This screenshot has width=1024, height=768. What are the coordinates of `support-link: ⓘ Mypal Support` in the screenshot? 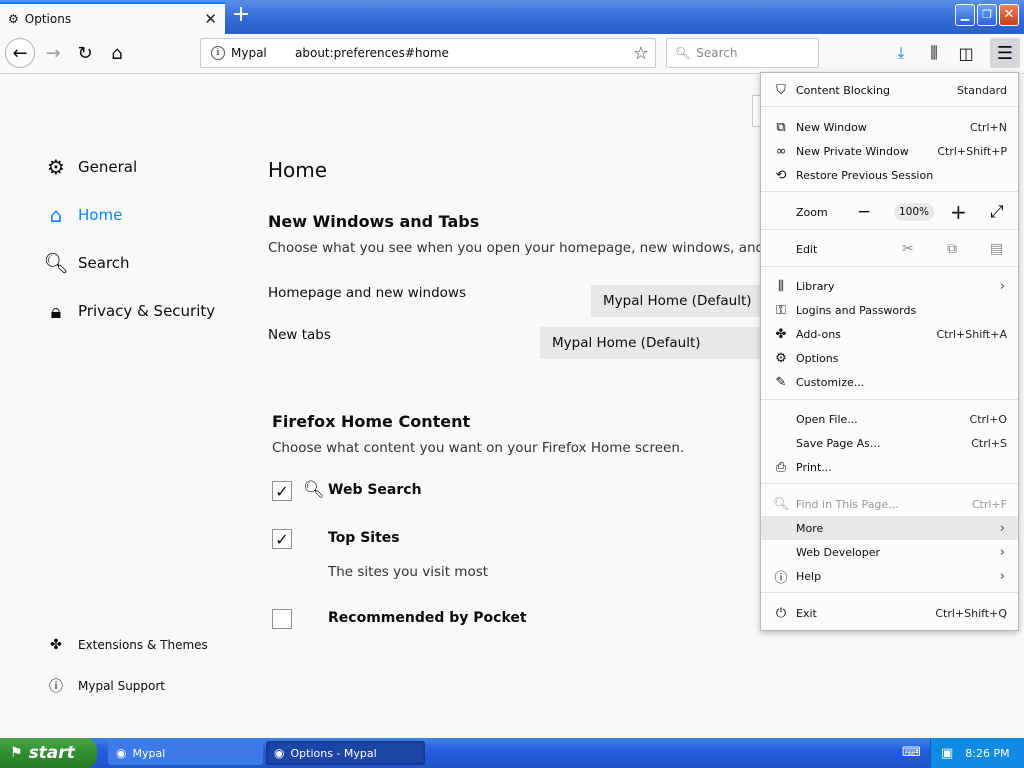 It's located at (106, 686).